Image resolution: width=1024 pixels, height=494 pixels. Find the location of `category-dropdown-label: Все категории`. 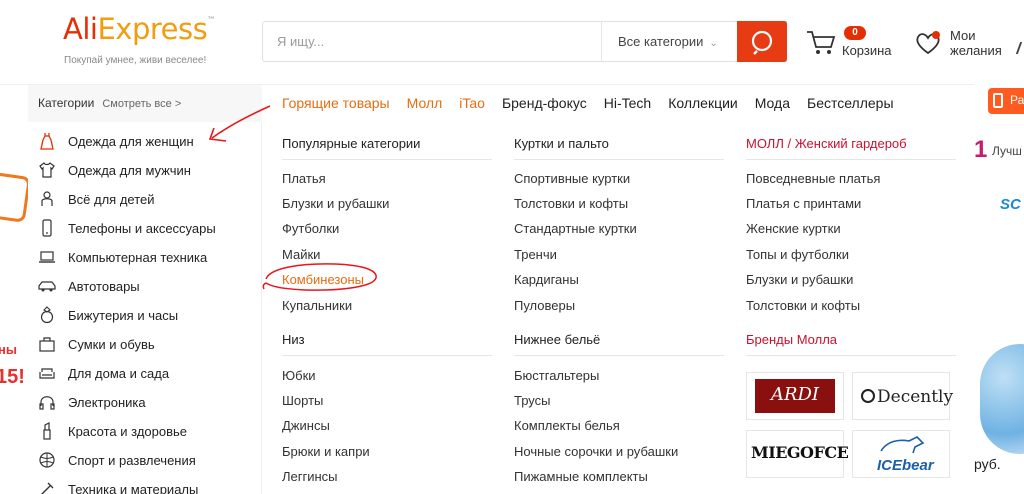

category-dropdown-label: Все категории is located at coordinates (661, 41).